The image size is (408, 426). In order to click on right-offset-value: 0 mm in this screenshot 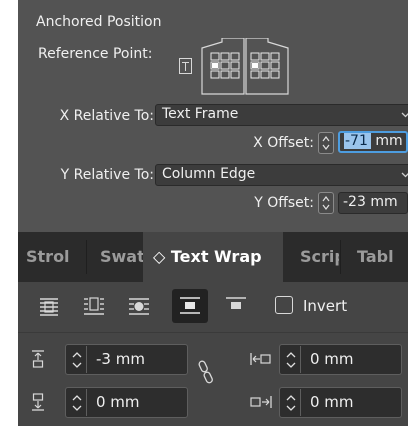, I will do `click(332, 402)`.